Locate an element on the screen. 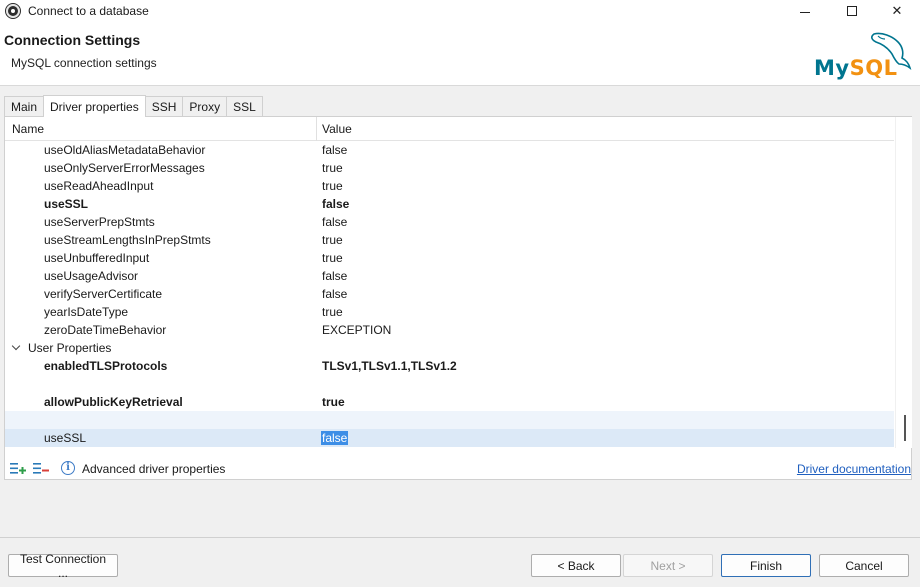  table-row: useOnlyServerErrorMessages true is located at coordinates (449, 168).